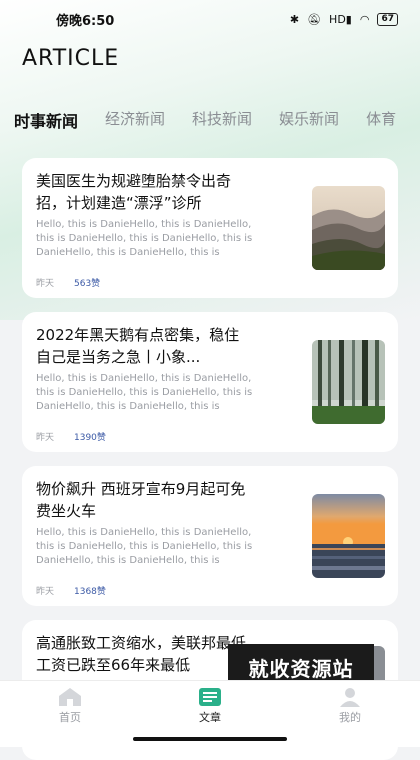 The width and height of the screenshot is (420, 760). Describe the element at coordinates (210, 739) in the screenshot. I see `home-indicator` at that location.